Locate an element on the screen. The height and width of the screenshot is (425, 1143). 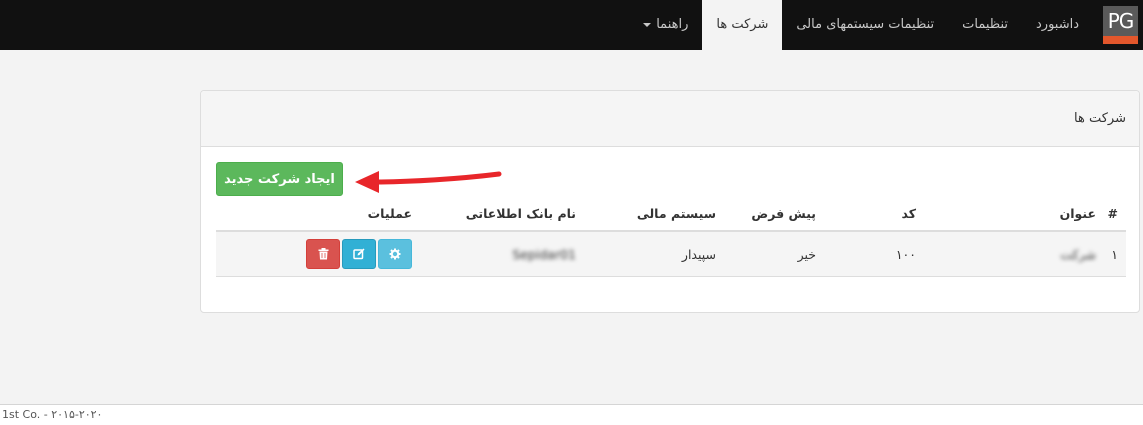
row-title: شرکت is located at coordinates (1078, 254).